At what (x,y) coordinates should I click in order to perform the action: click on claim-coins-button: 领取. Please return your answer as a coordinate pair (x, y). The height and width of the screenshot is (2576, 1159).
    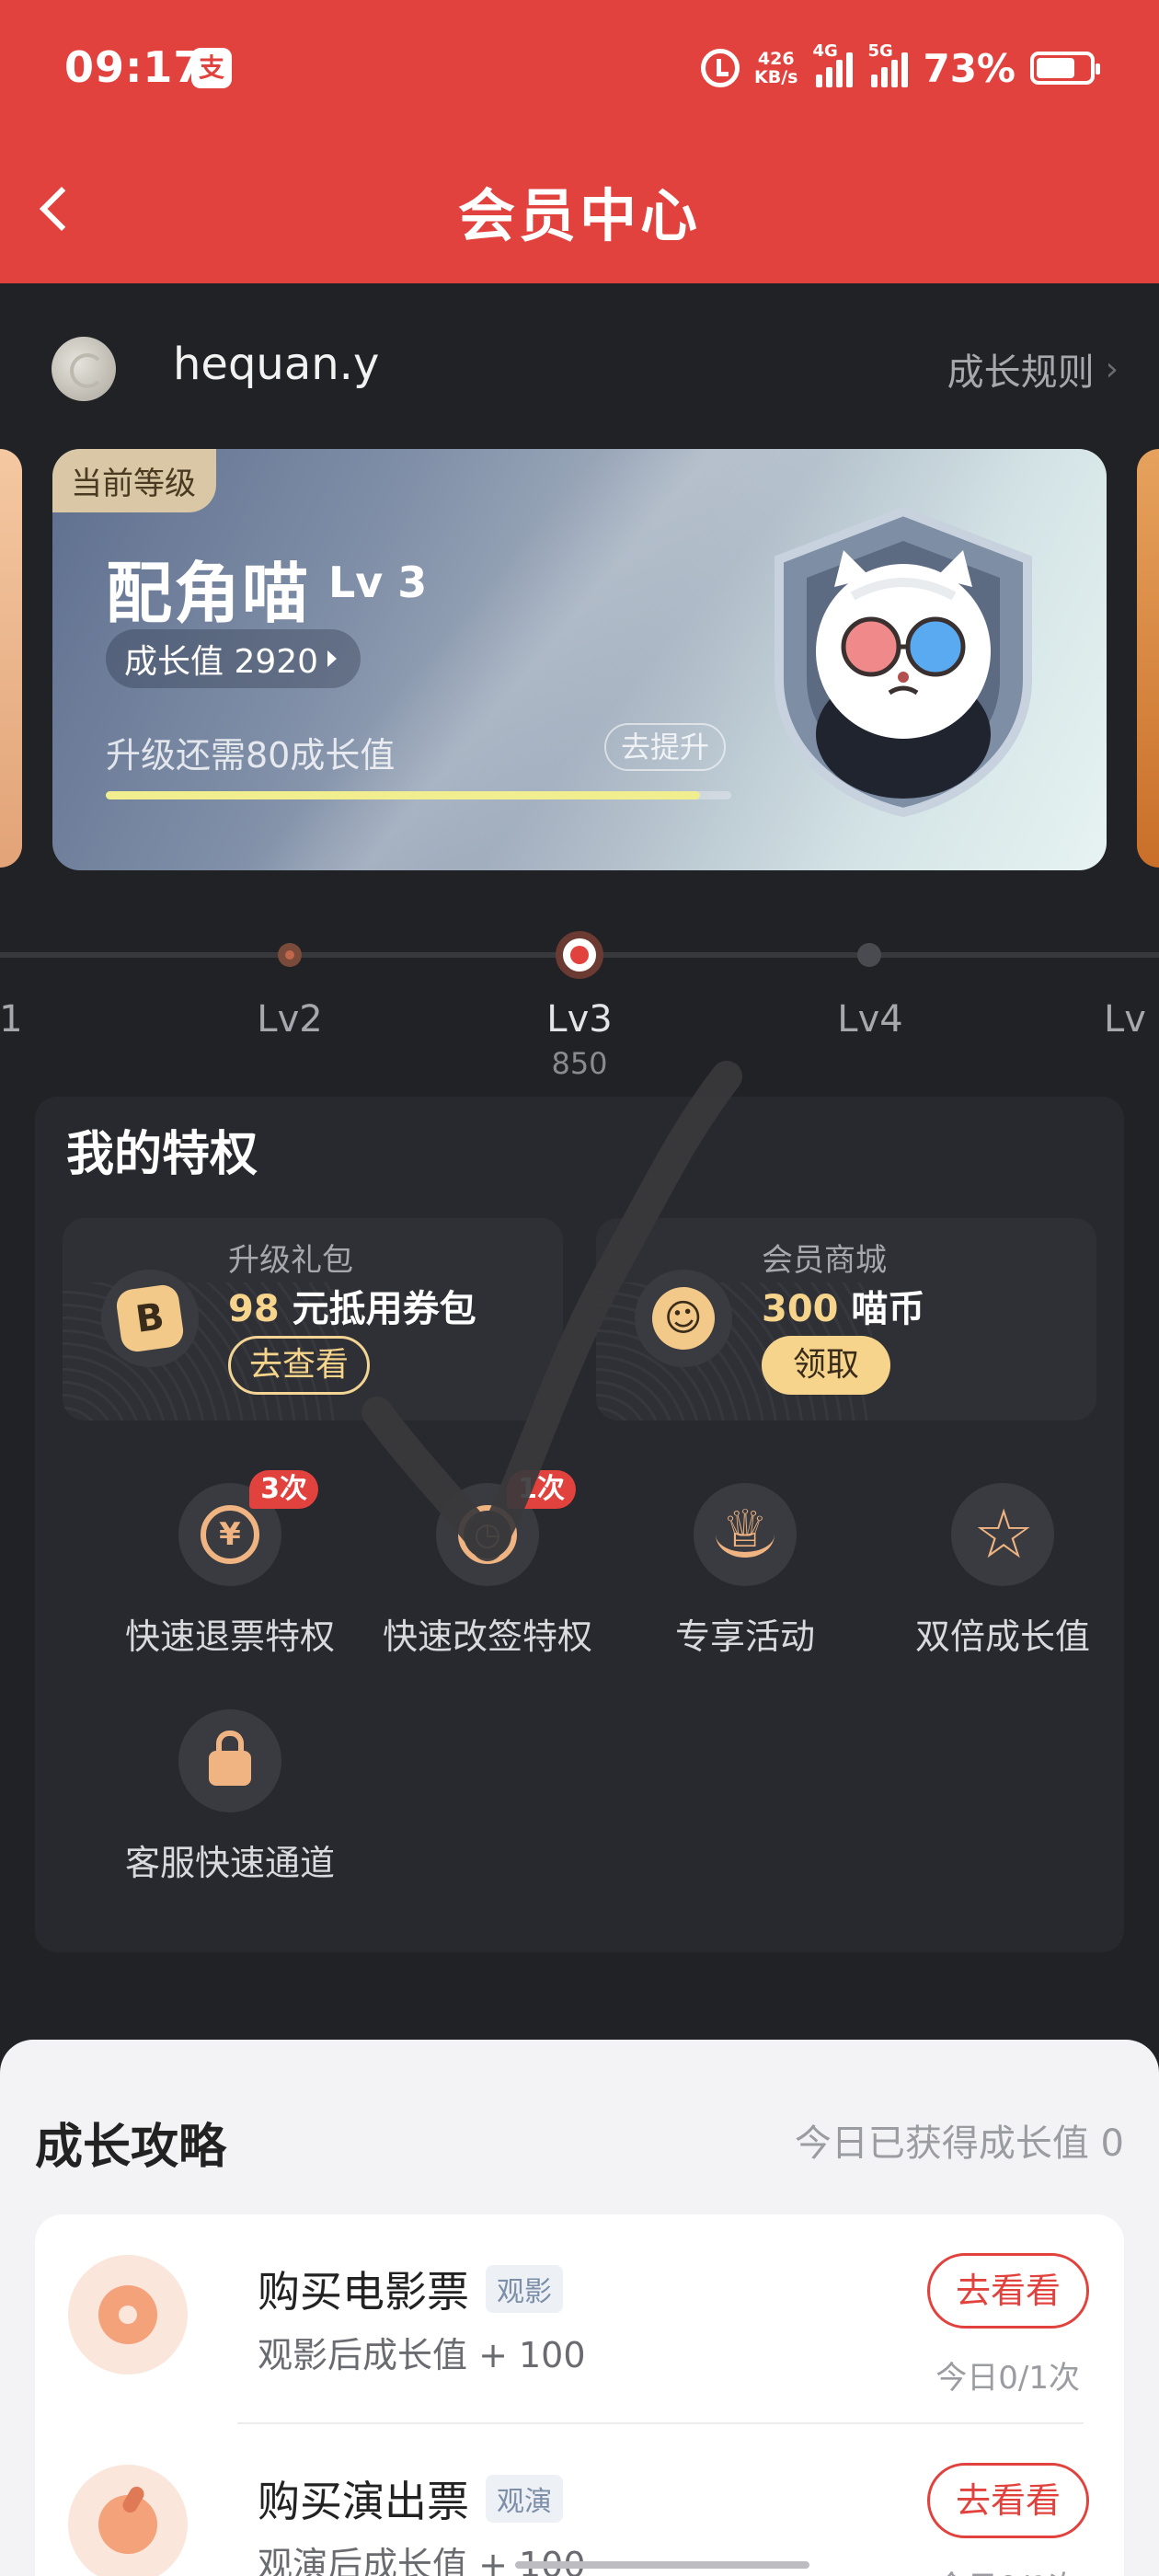
    Looking at the image, I should click on (826, 1365).